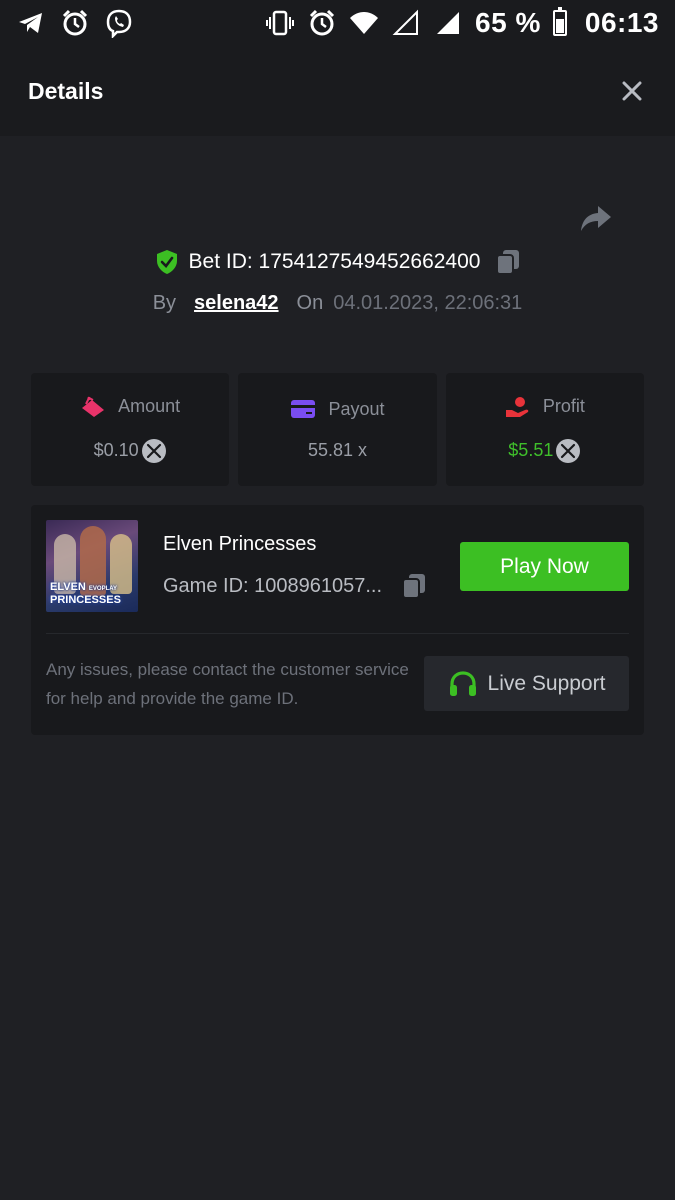 This screenshot has height=1200, width=675. What do you see at coordinates (92, 566) in the screenshot?
I see `game-thumbnail: ELVEN EVOPLAY PRINCESSES` at bounding box center [92, 566].